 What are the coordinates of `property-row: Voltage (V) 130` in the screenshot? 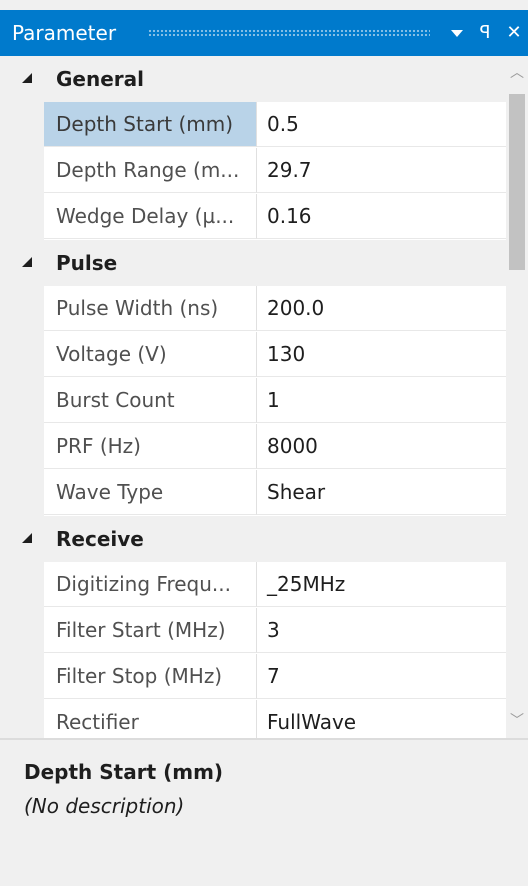 It's located at (253, 355).